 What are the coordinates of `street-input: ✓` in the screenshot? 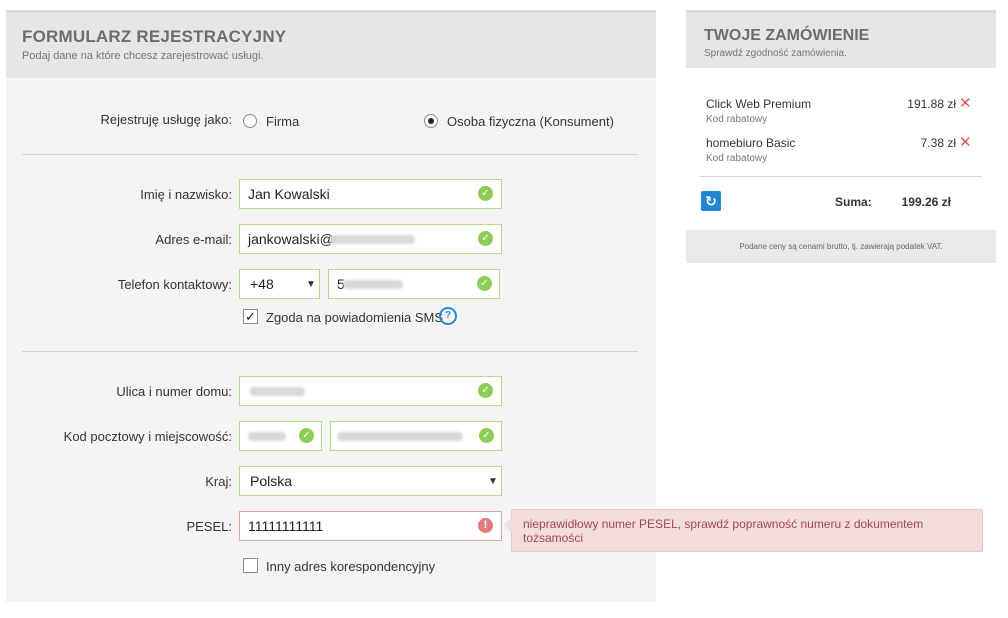 It's located at (370, 391).